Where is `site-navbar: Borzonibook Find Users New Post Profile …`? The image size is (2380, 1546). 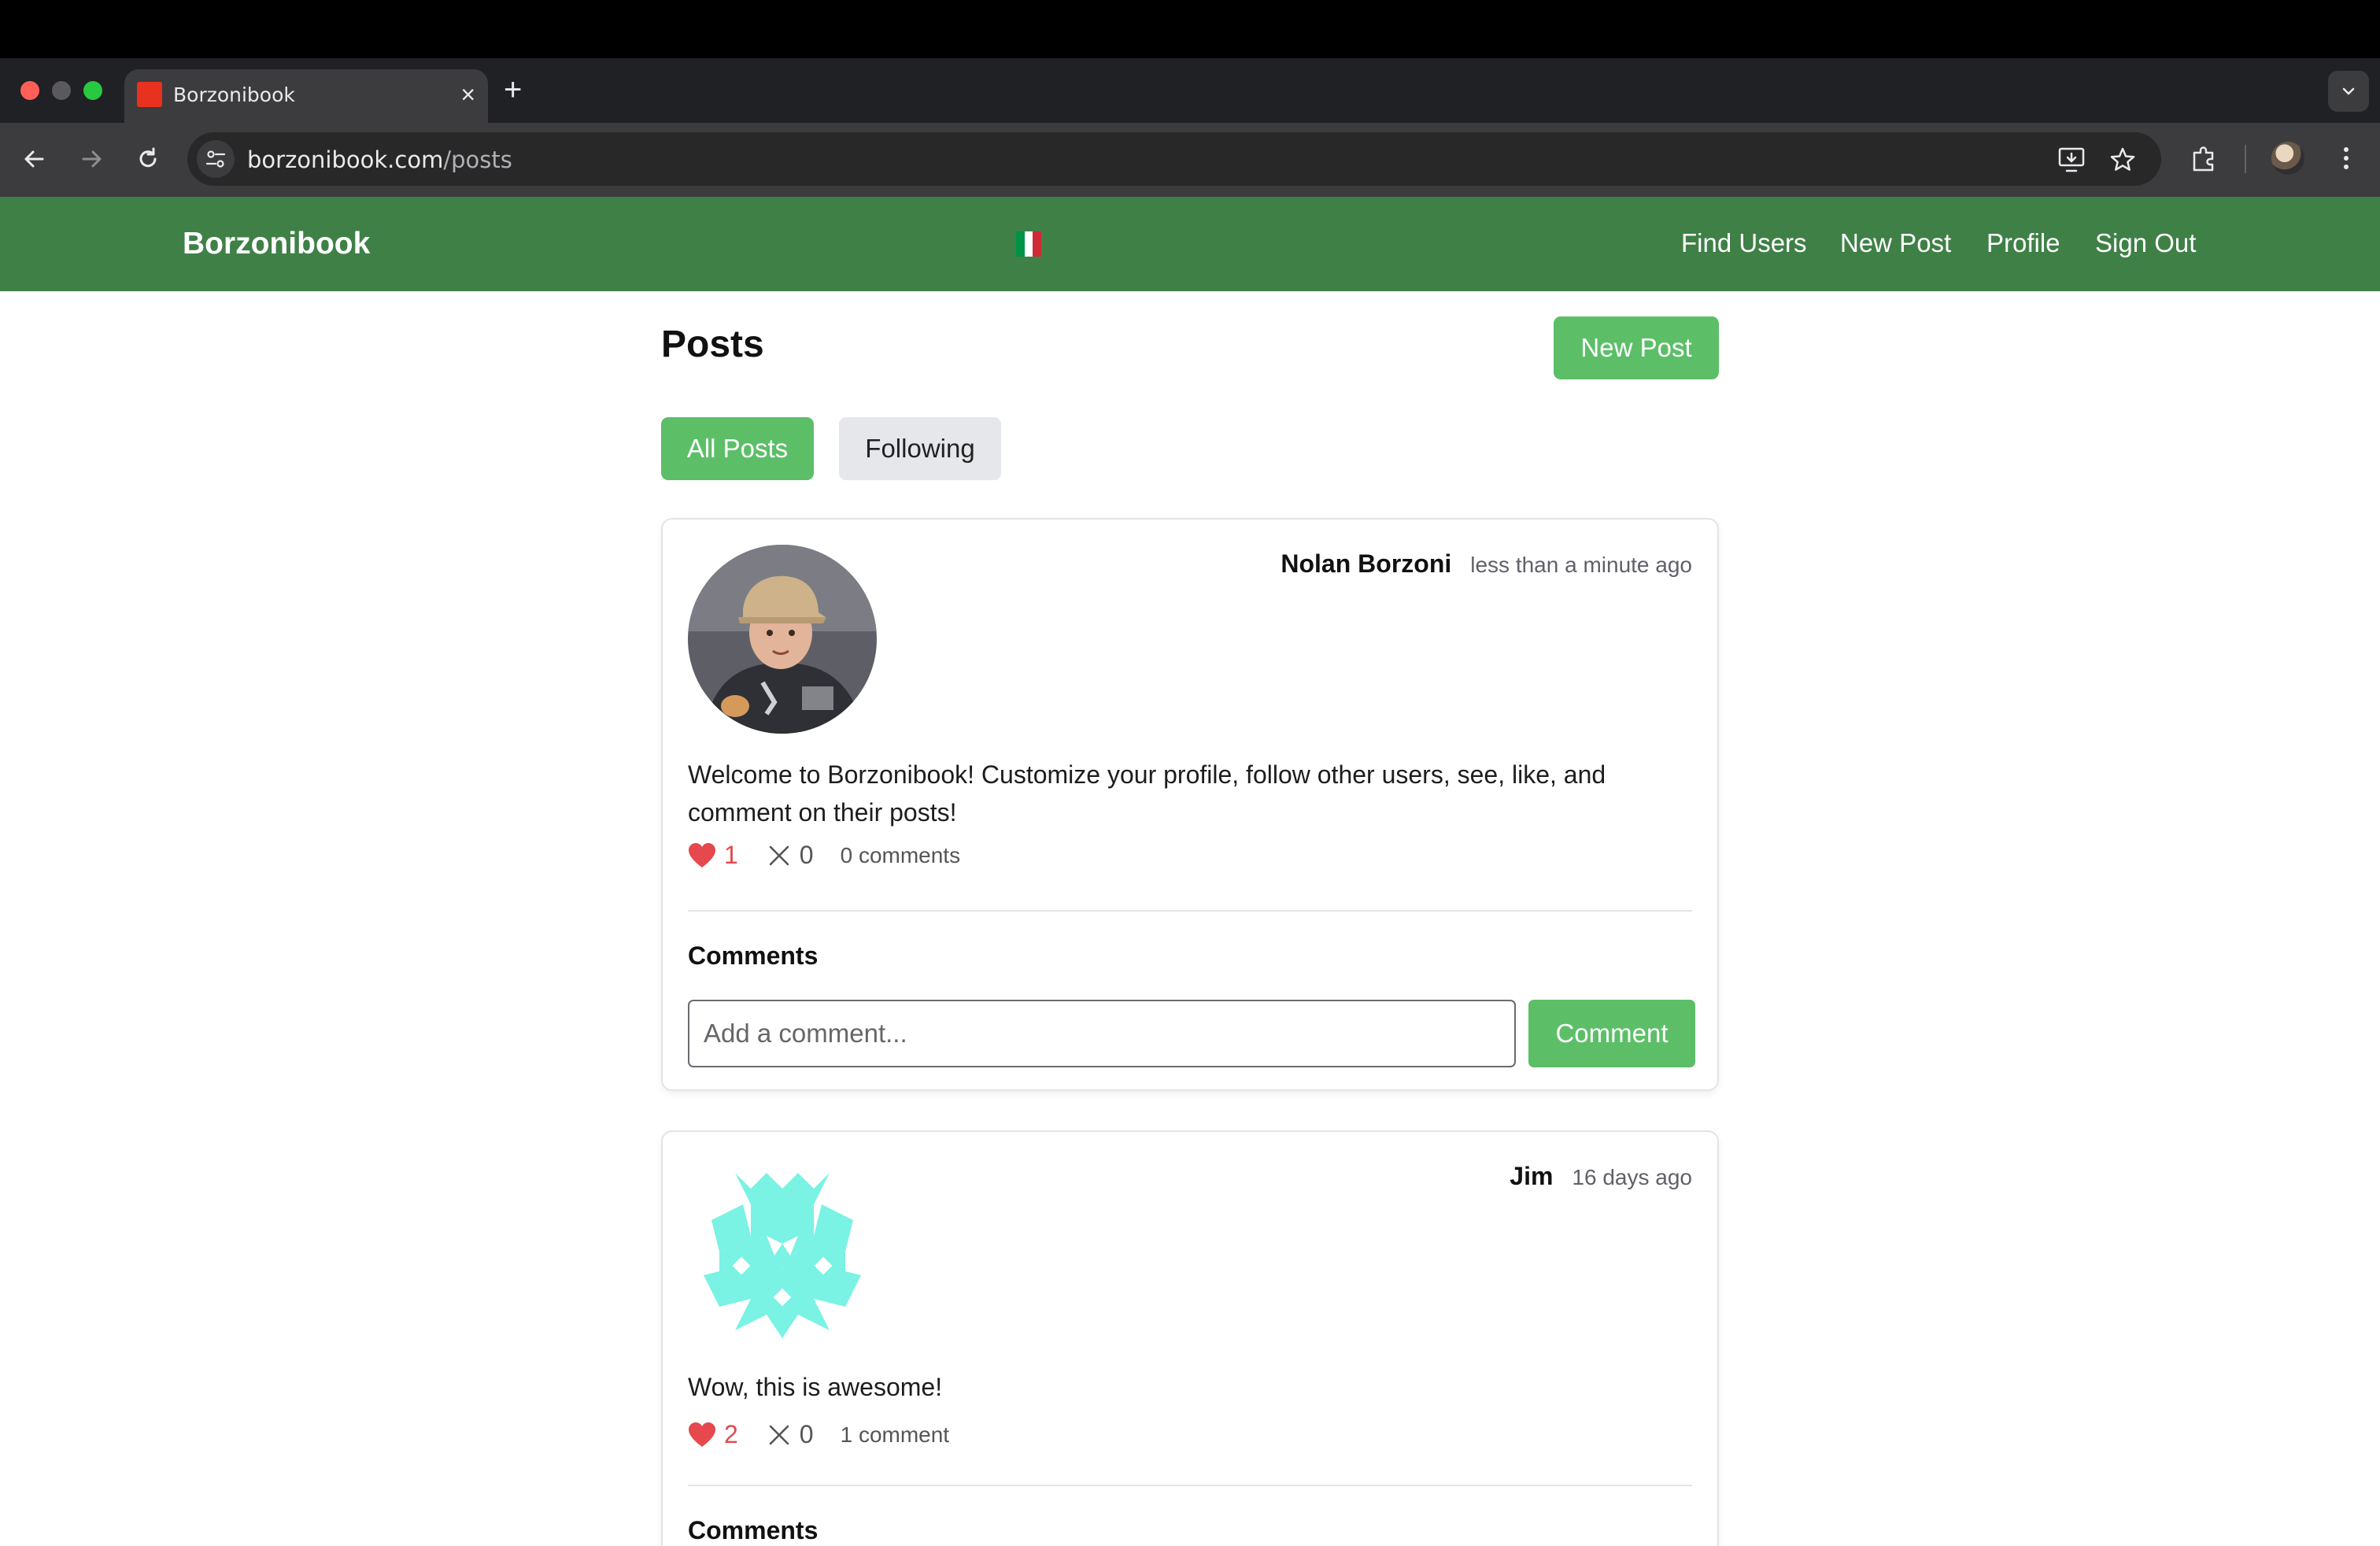 site-navbar: Borzonibook Find Users New Post Profile … is located at coordinates (1190, 244).